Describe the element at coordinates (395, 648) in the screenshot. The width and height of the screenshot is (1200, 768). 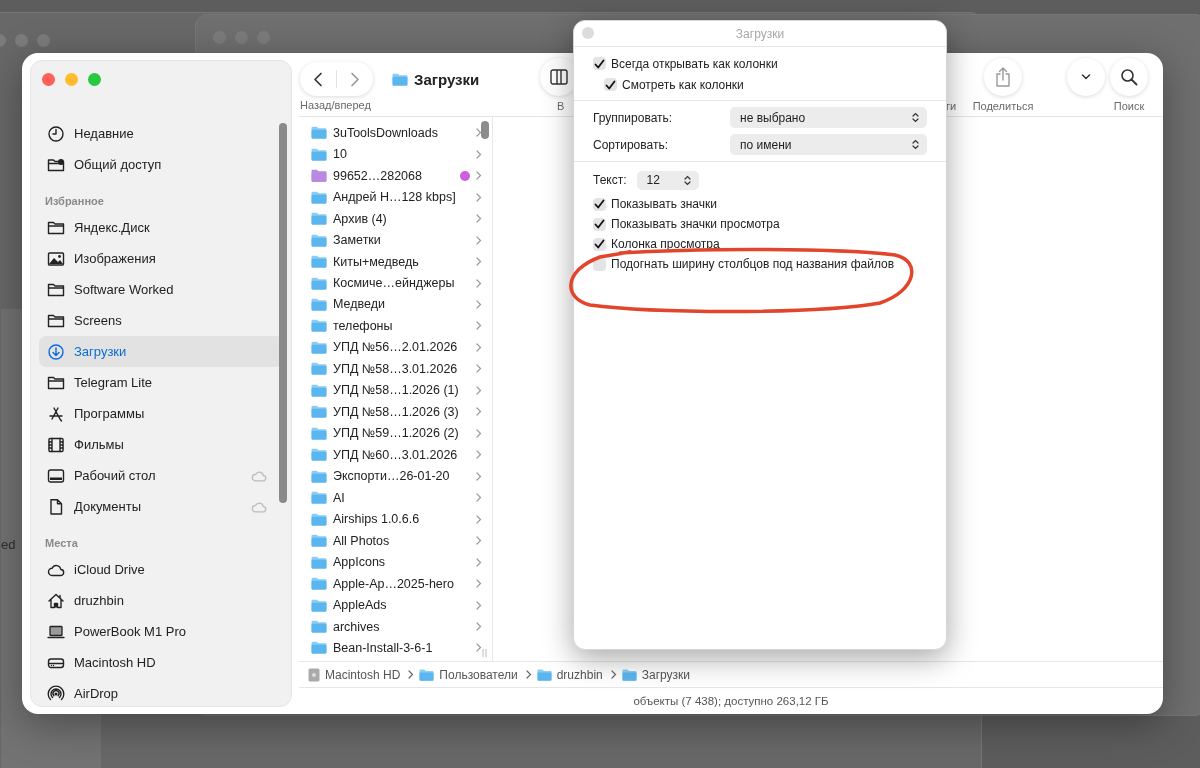
I see `folder-row: Bean-Install-3-6-1` at that location.